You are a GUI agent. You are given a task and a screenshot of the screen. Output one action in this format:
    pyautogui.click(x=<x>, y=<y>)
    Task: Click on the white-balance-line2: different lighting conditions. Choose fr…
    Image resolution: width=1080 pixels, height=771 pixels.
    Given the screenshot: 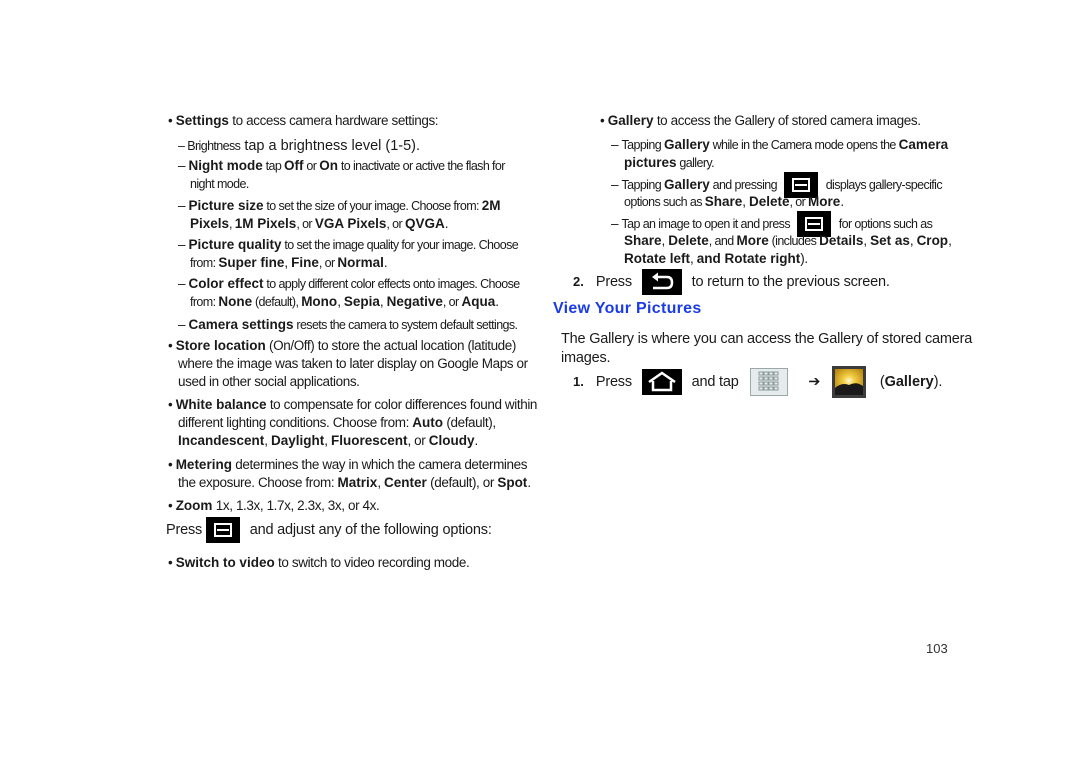 What is the action you would take?
    pyautogui.click(x=337, y=422)
    